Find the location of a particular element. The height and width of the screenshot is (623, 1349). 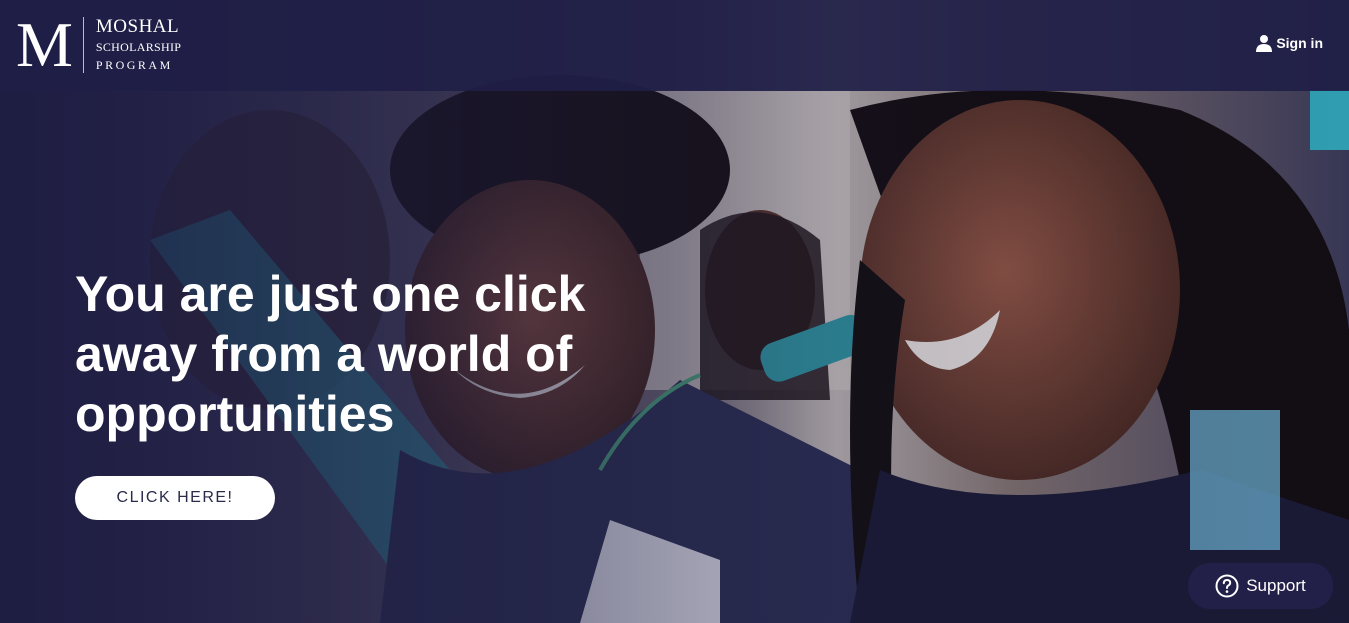

logo-wordmark: MOSHAL SCHOLARSHIP PROGRAM is located at coordinates (138, 45).